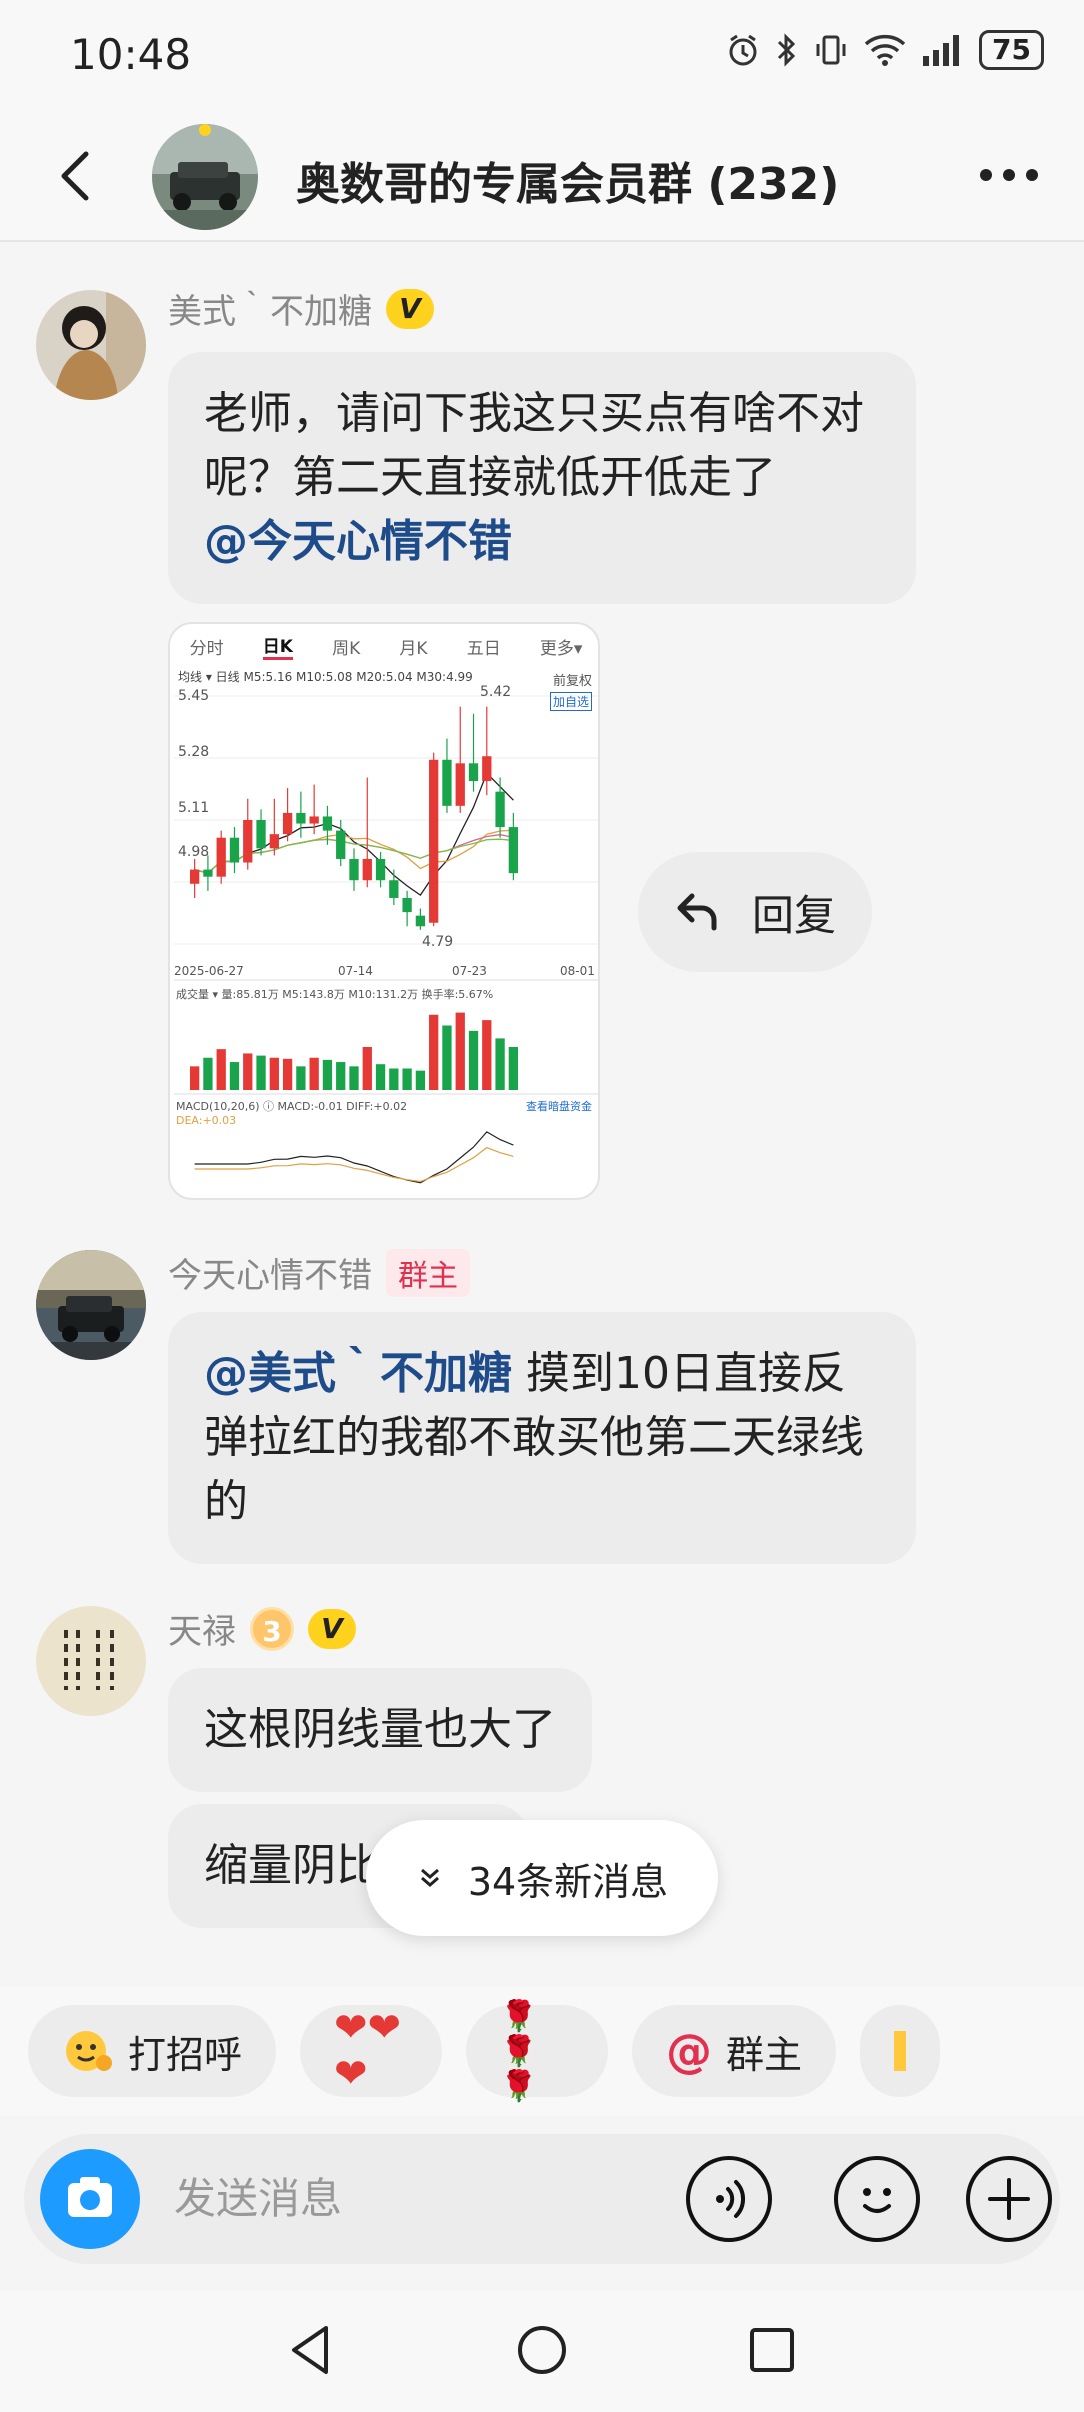 This screenshot has width=1084, height=2412. I want to click on quick-reply-bar: 打招呼 ❤❤❤ 🌹 🌹 🌹 @ 群主, so click(542, 2051).